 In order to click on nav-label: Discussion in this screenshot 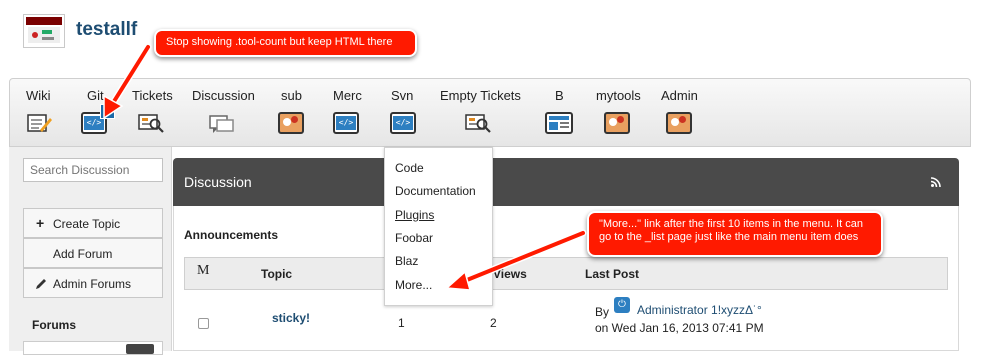, I will do `click(223, 95)`.